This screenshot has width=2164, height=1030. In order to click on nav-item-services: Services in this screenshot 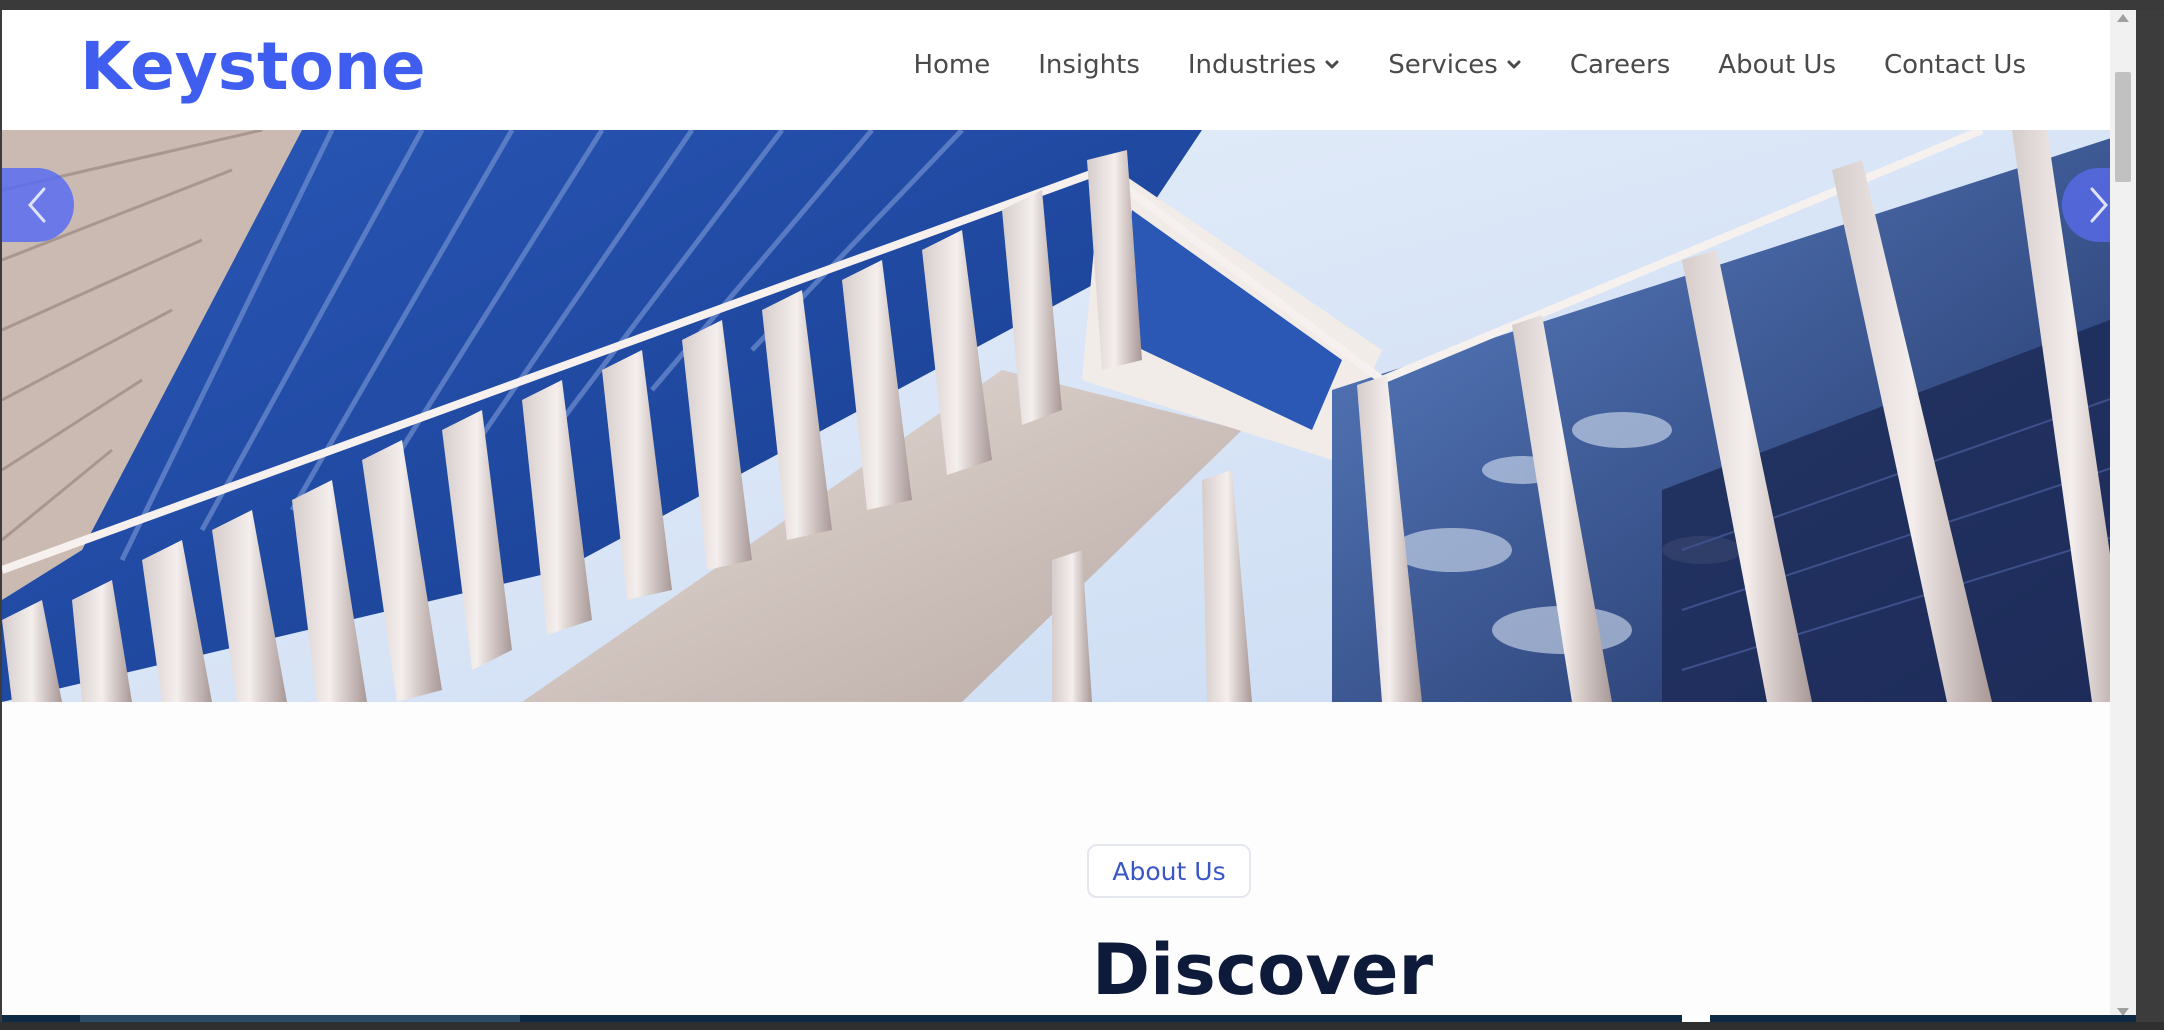, I will do `click(1455, 65)`.